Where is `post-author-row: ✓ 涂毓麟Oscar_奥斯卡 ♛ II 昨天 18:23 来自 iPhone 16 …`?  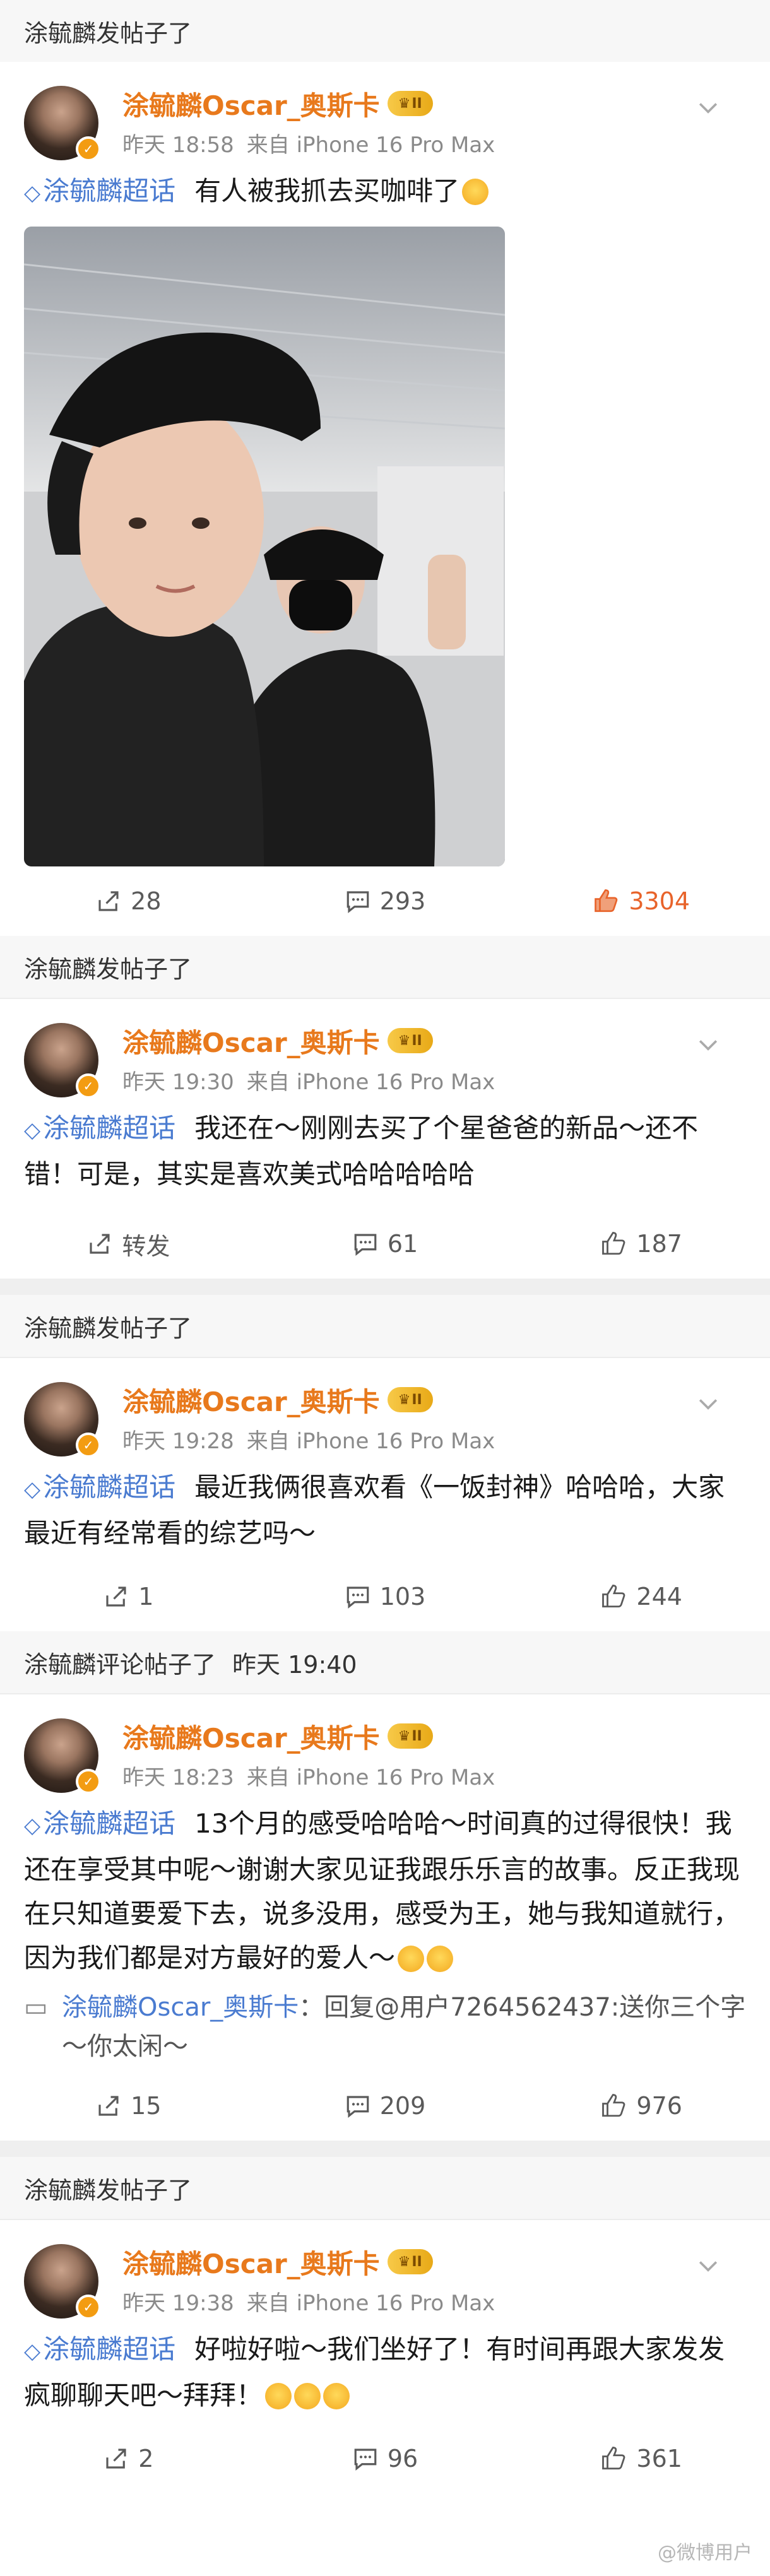
post-author-row: ✓ 涂毓麟Oscar_奥斯卡 ♛ II 昨天 18:23 来自 iPhone 16 … is located at coordinates (385, 1748).